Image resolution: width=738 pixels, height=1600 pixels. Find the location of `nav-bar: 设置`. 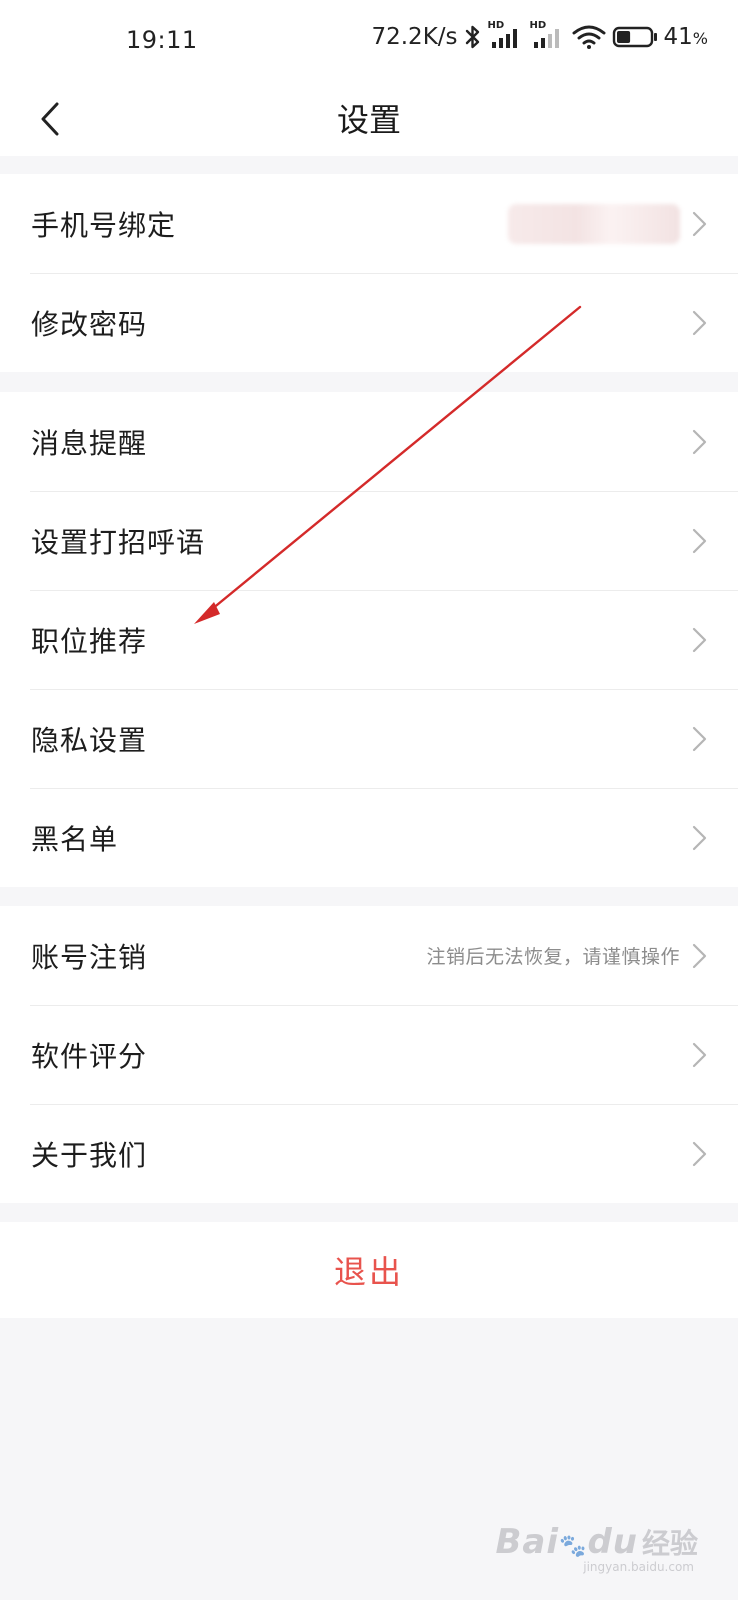

nav-bar: 设置 is located at coordinates (369, 120).